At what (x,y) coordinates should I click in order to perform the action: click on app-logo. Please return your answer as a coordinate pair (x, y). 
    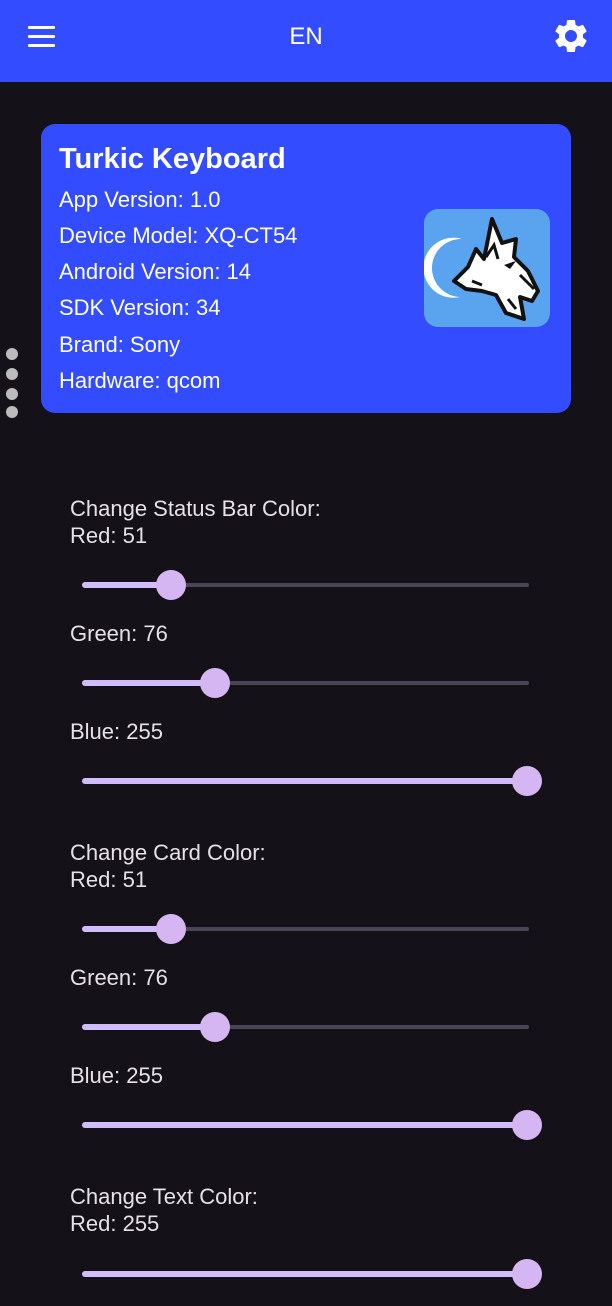
    Looking at the image, I should click on (487, 268).